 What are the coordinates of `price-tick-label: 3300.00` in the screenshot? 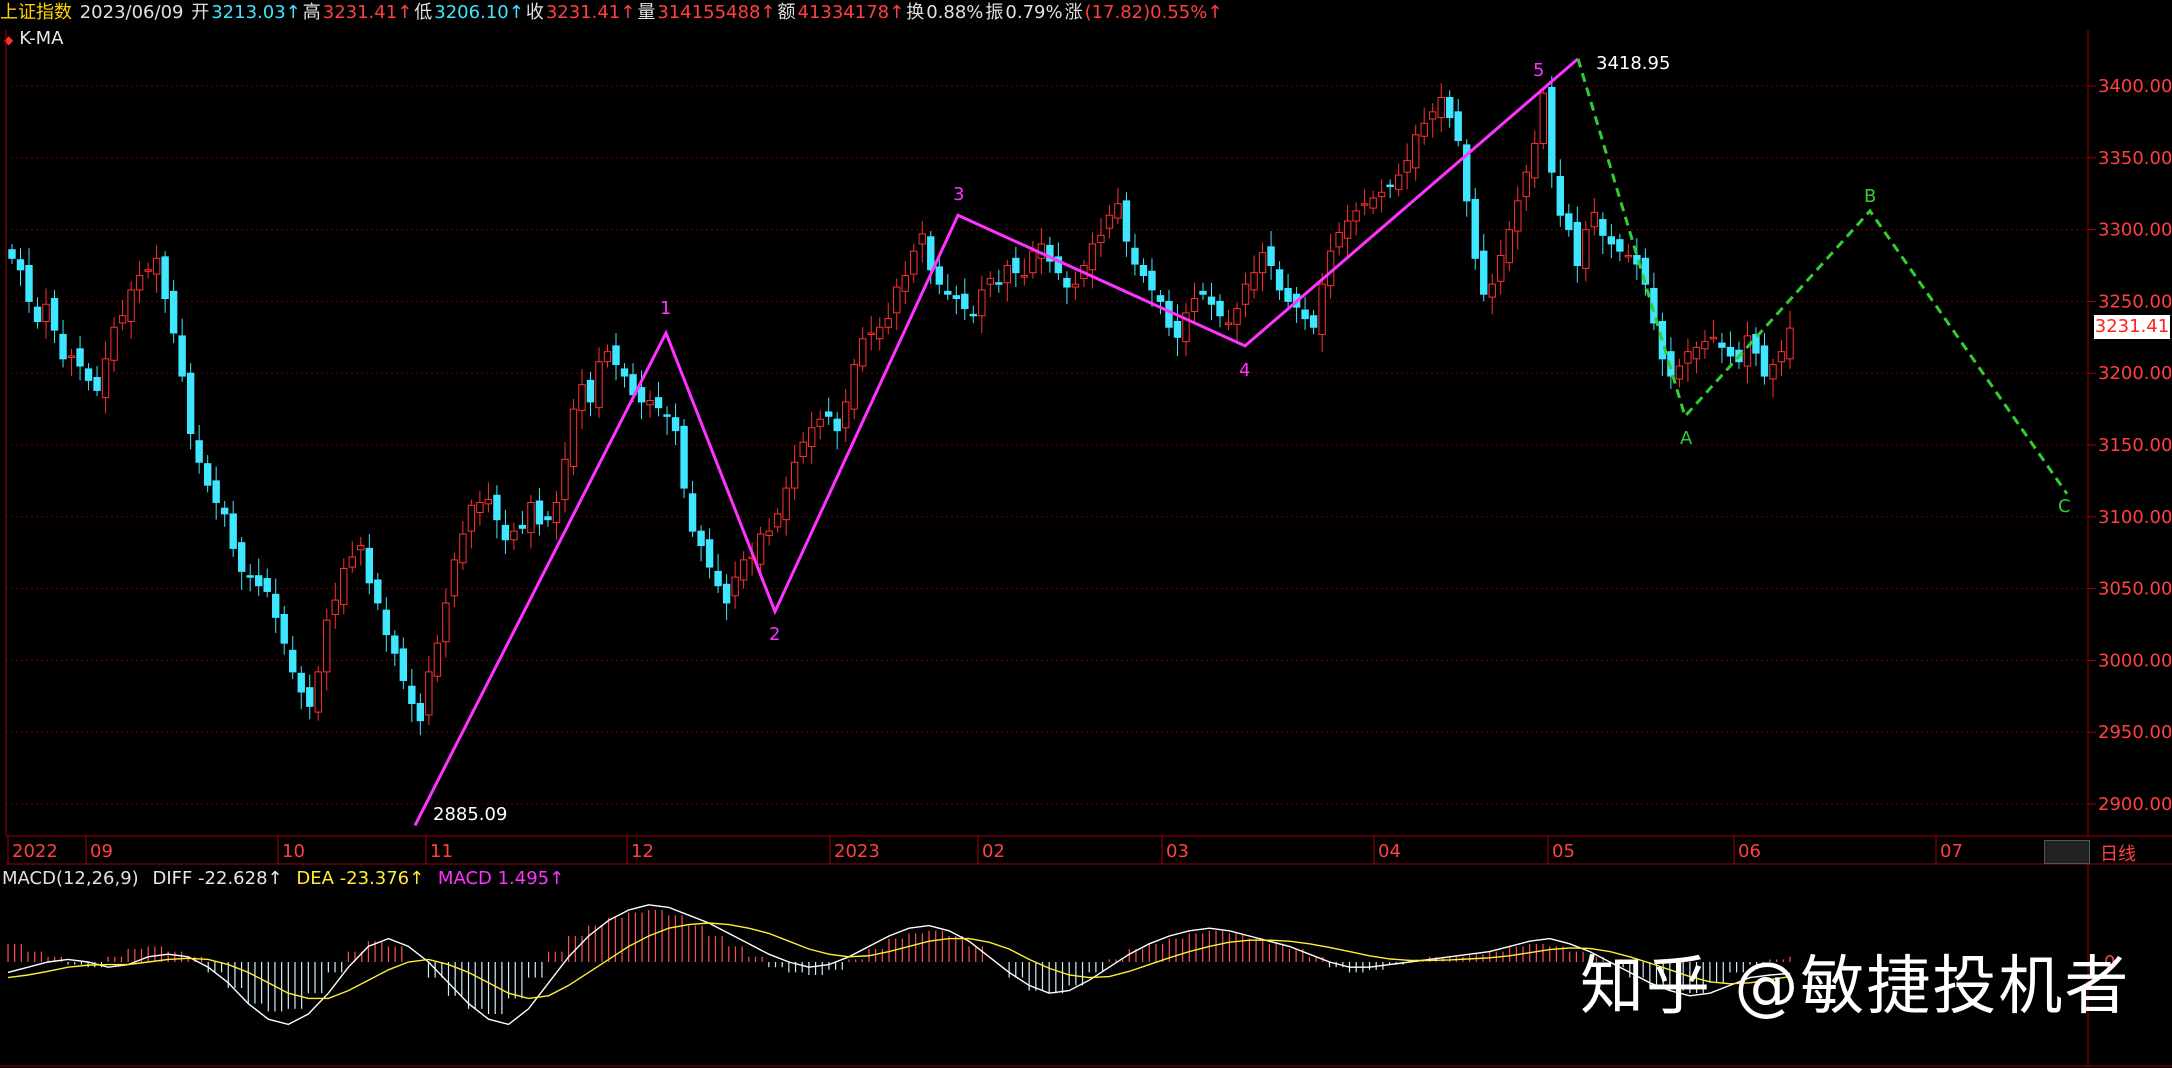 It's located at (2135, 230).